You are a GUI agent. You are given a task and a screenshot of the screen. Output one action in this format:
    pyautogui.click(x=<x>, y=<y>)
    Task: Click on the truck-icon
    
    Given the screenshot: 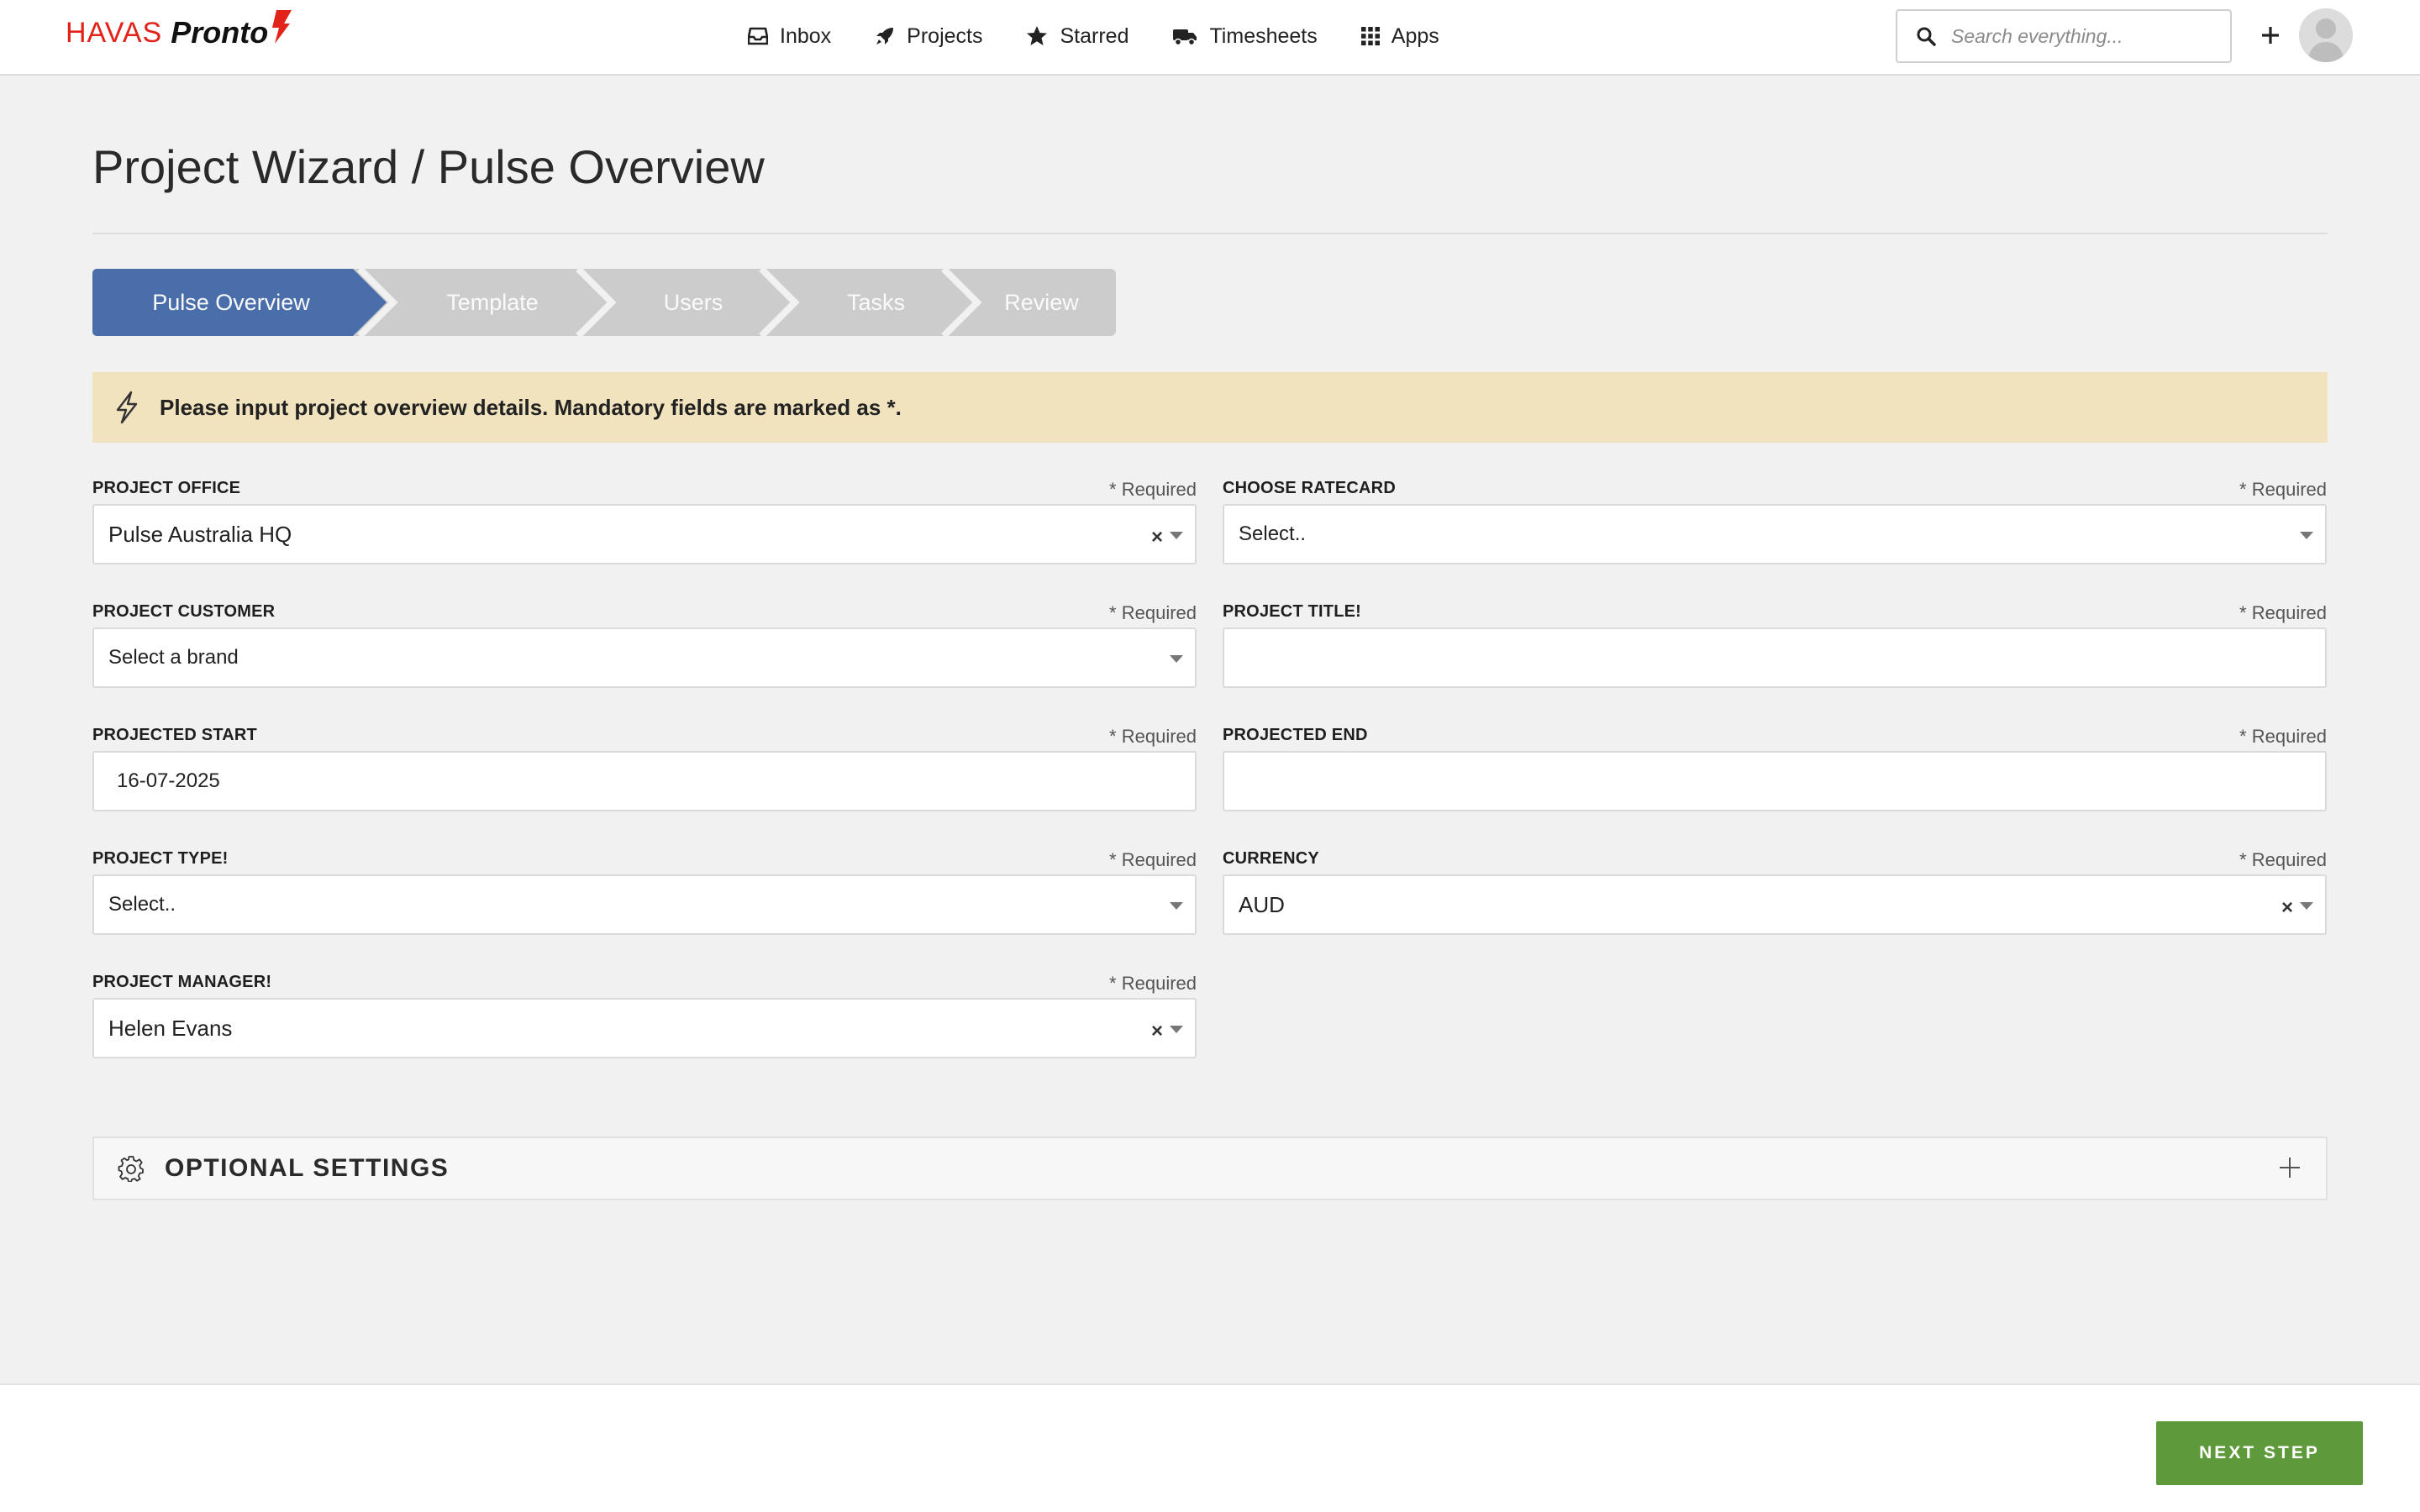 What is the action you would take?
    pyautogui.click(x=1185, y=37)
    